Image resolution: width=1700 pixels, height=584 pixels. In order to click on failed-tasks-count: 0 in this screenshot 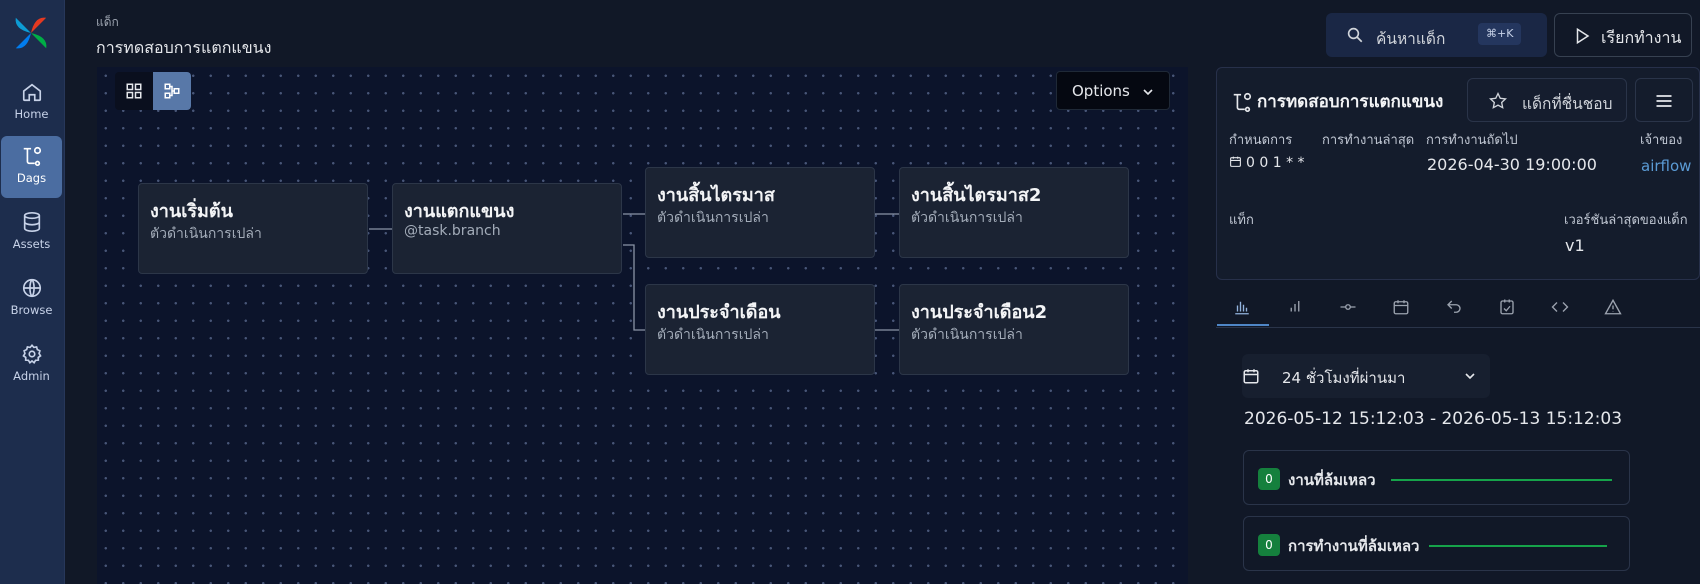, I will do `click(1269, 479)`.